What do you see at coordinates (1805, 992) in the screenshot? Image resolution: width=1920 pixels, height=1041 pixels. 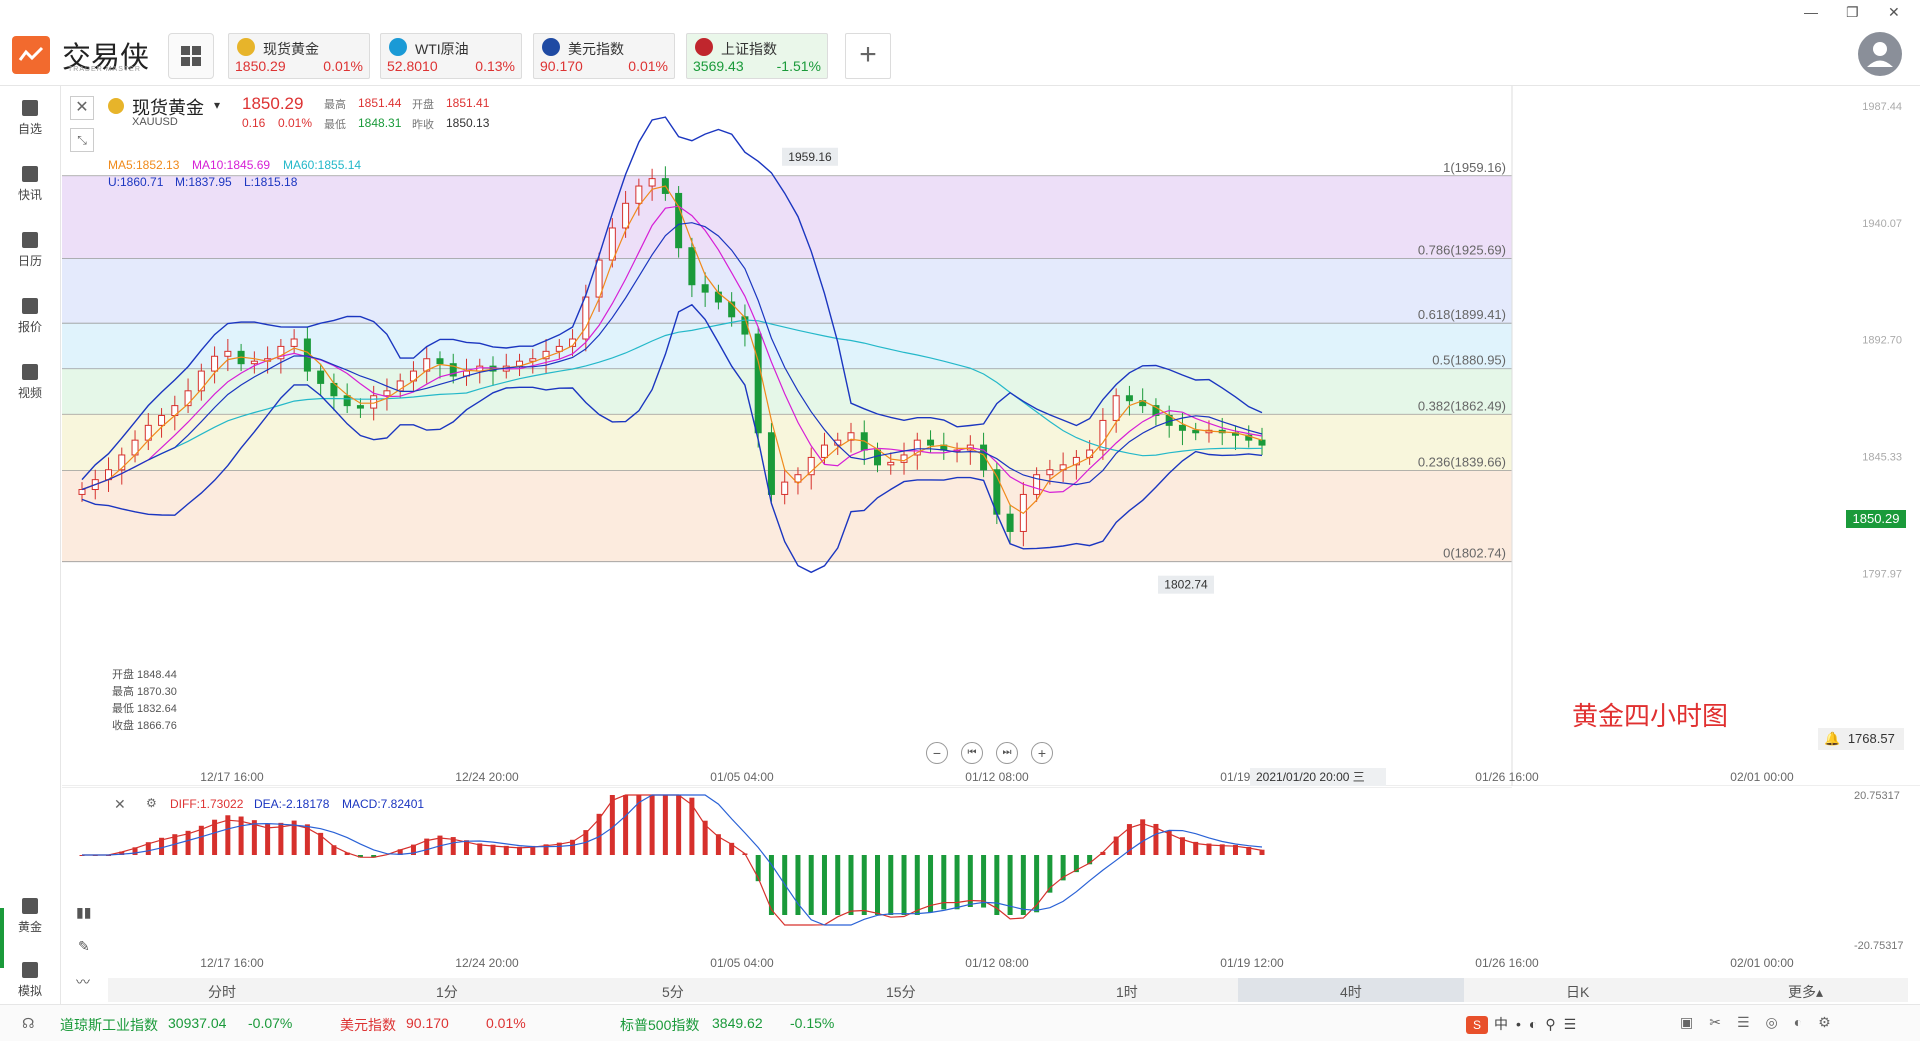 I see `tf-more: 更多▴` at bounding box center [1805, 992].